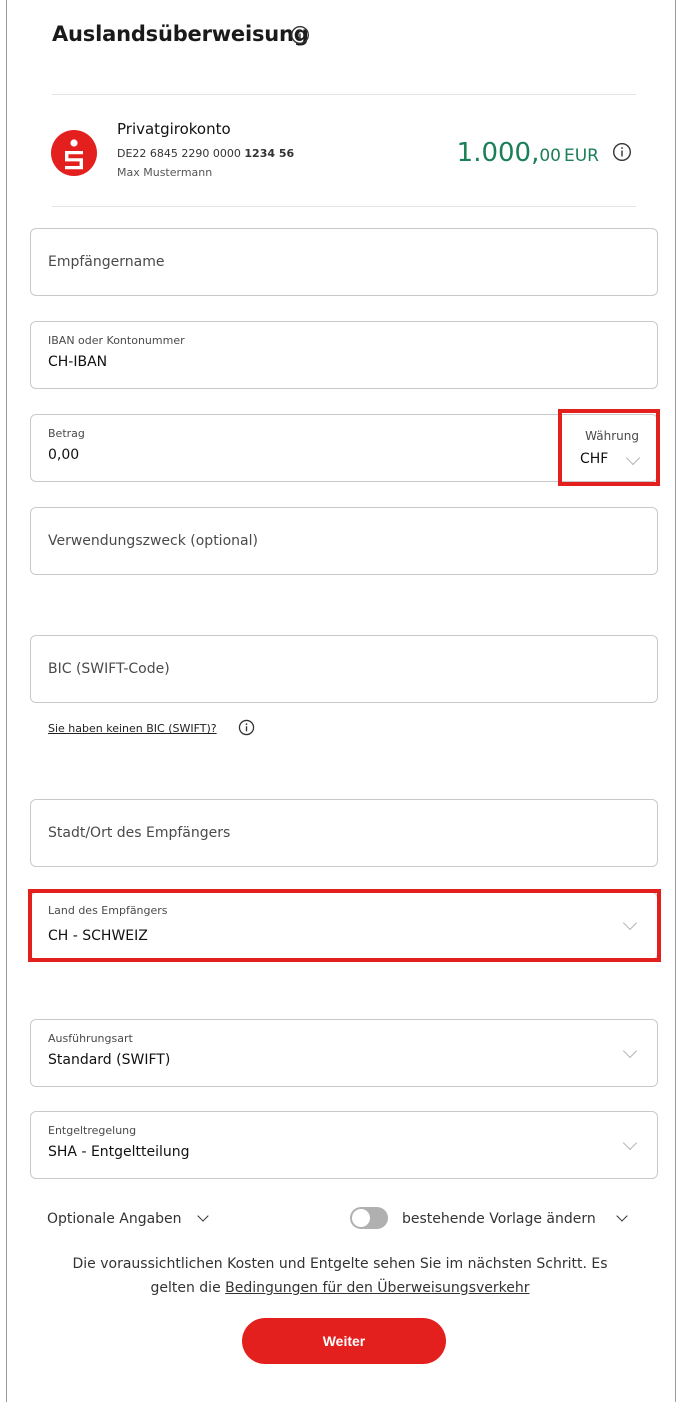 The image size is (679, 1402). Describe the element at coordinates (246, 727) in the screenshot. I see `bic-info-icon` at that location.